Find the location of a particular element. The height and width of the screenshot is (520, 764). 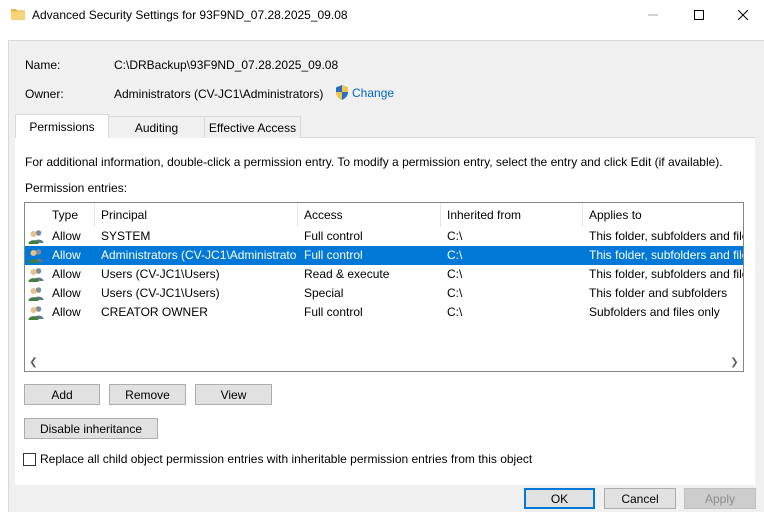

scroll-right-icon: ❯ is located at coordinates (734, 362).